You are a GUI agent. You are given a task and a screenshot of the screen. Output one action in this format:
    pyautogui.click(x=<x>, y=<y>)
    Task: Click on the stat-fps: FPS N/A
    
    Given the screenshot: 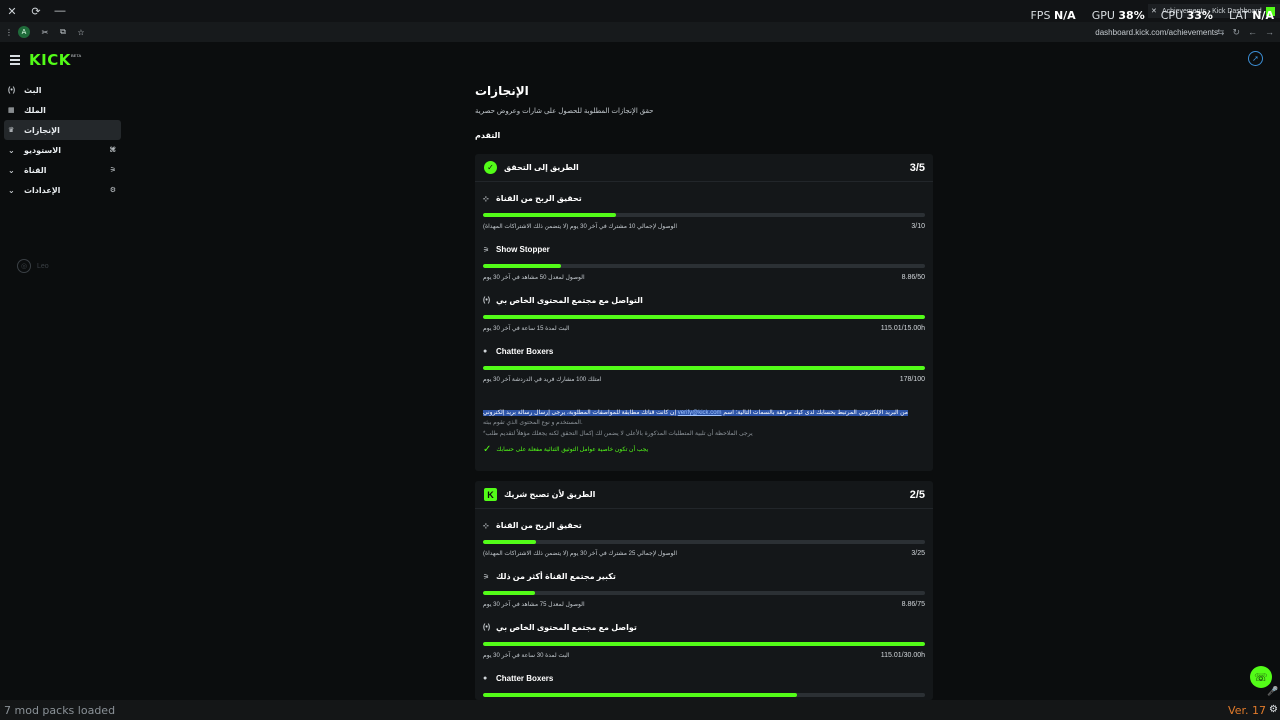 What is the action you would take?
    pyautogui.click(x=1053, y=15)
    